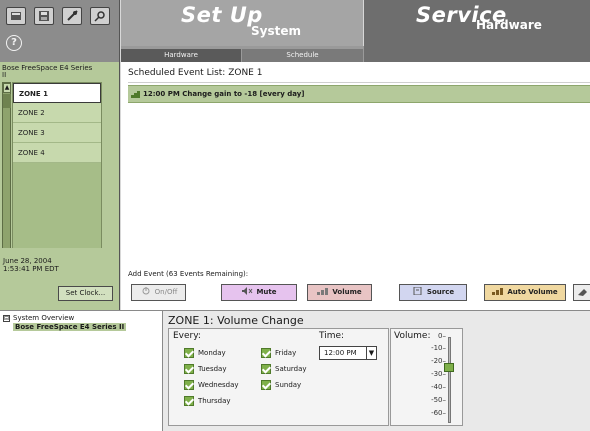 Image resolution: width=590 pixels, height=431 pixels. What do you see at coordinates (242, 23) in the screenshot?
I see `setup-header: Set Up System` at bounding box center [242, 23].